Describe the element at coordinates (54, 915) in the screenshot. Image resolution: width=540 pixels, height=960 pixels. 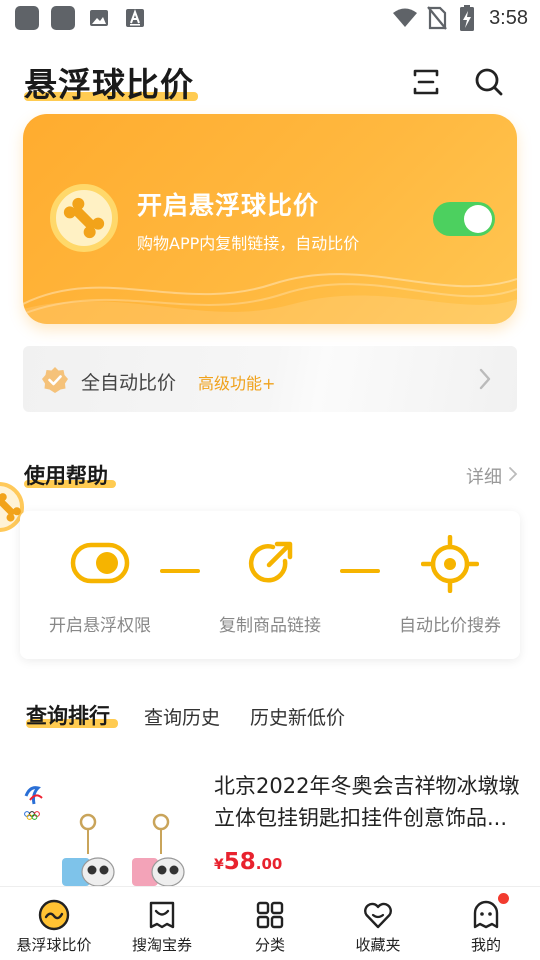
I see `float-ball-icon` at that location.